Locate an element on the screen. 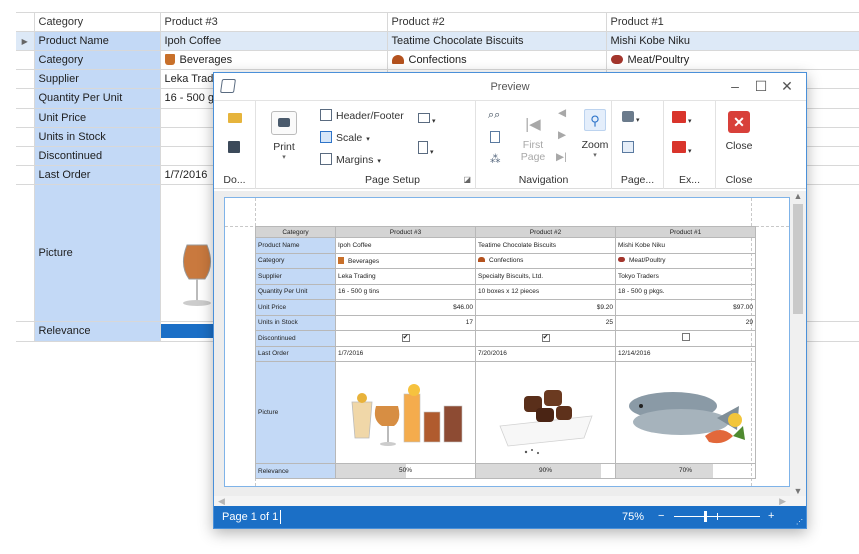 Image resolution: width=859 pixels, height=554 pixels. grid-cell: Confections is located at coordinates (496, 60).